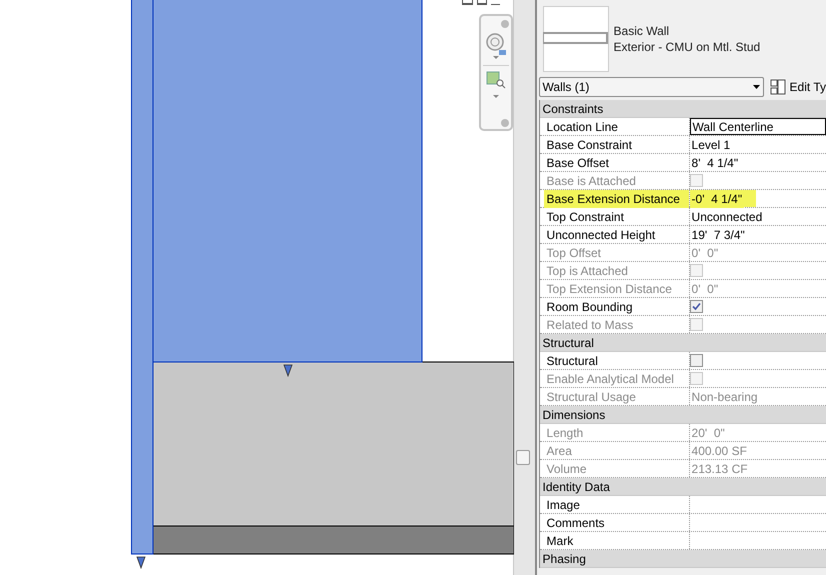 The height and width of the screenshot is (575, 826). Describe the element at coordinates (590, 307) in the screenshot. I see `property-name: Room Bounding` at that location.